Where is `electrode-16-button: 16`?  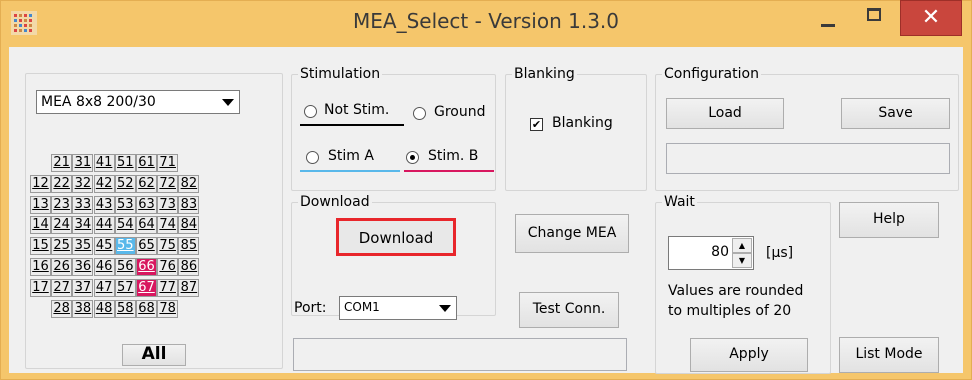
electrode-16-button: 16 is located at coordinates (40, 267).